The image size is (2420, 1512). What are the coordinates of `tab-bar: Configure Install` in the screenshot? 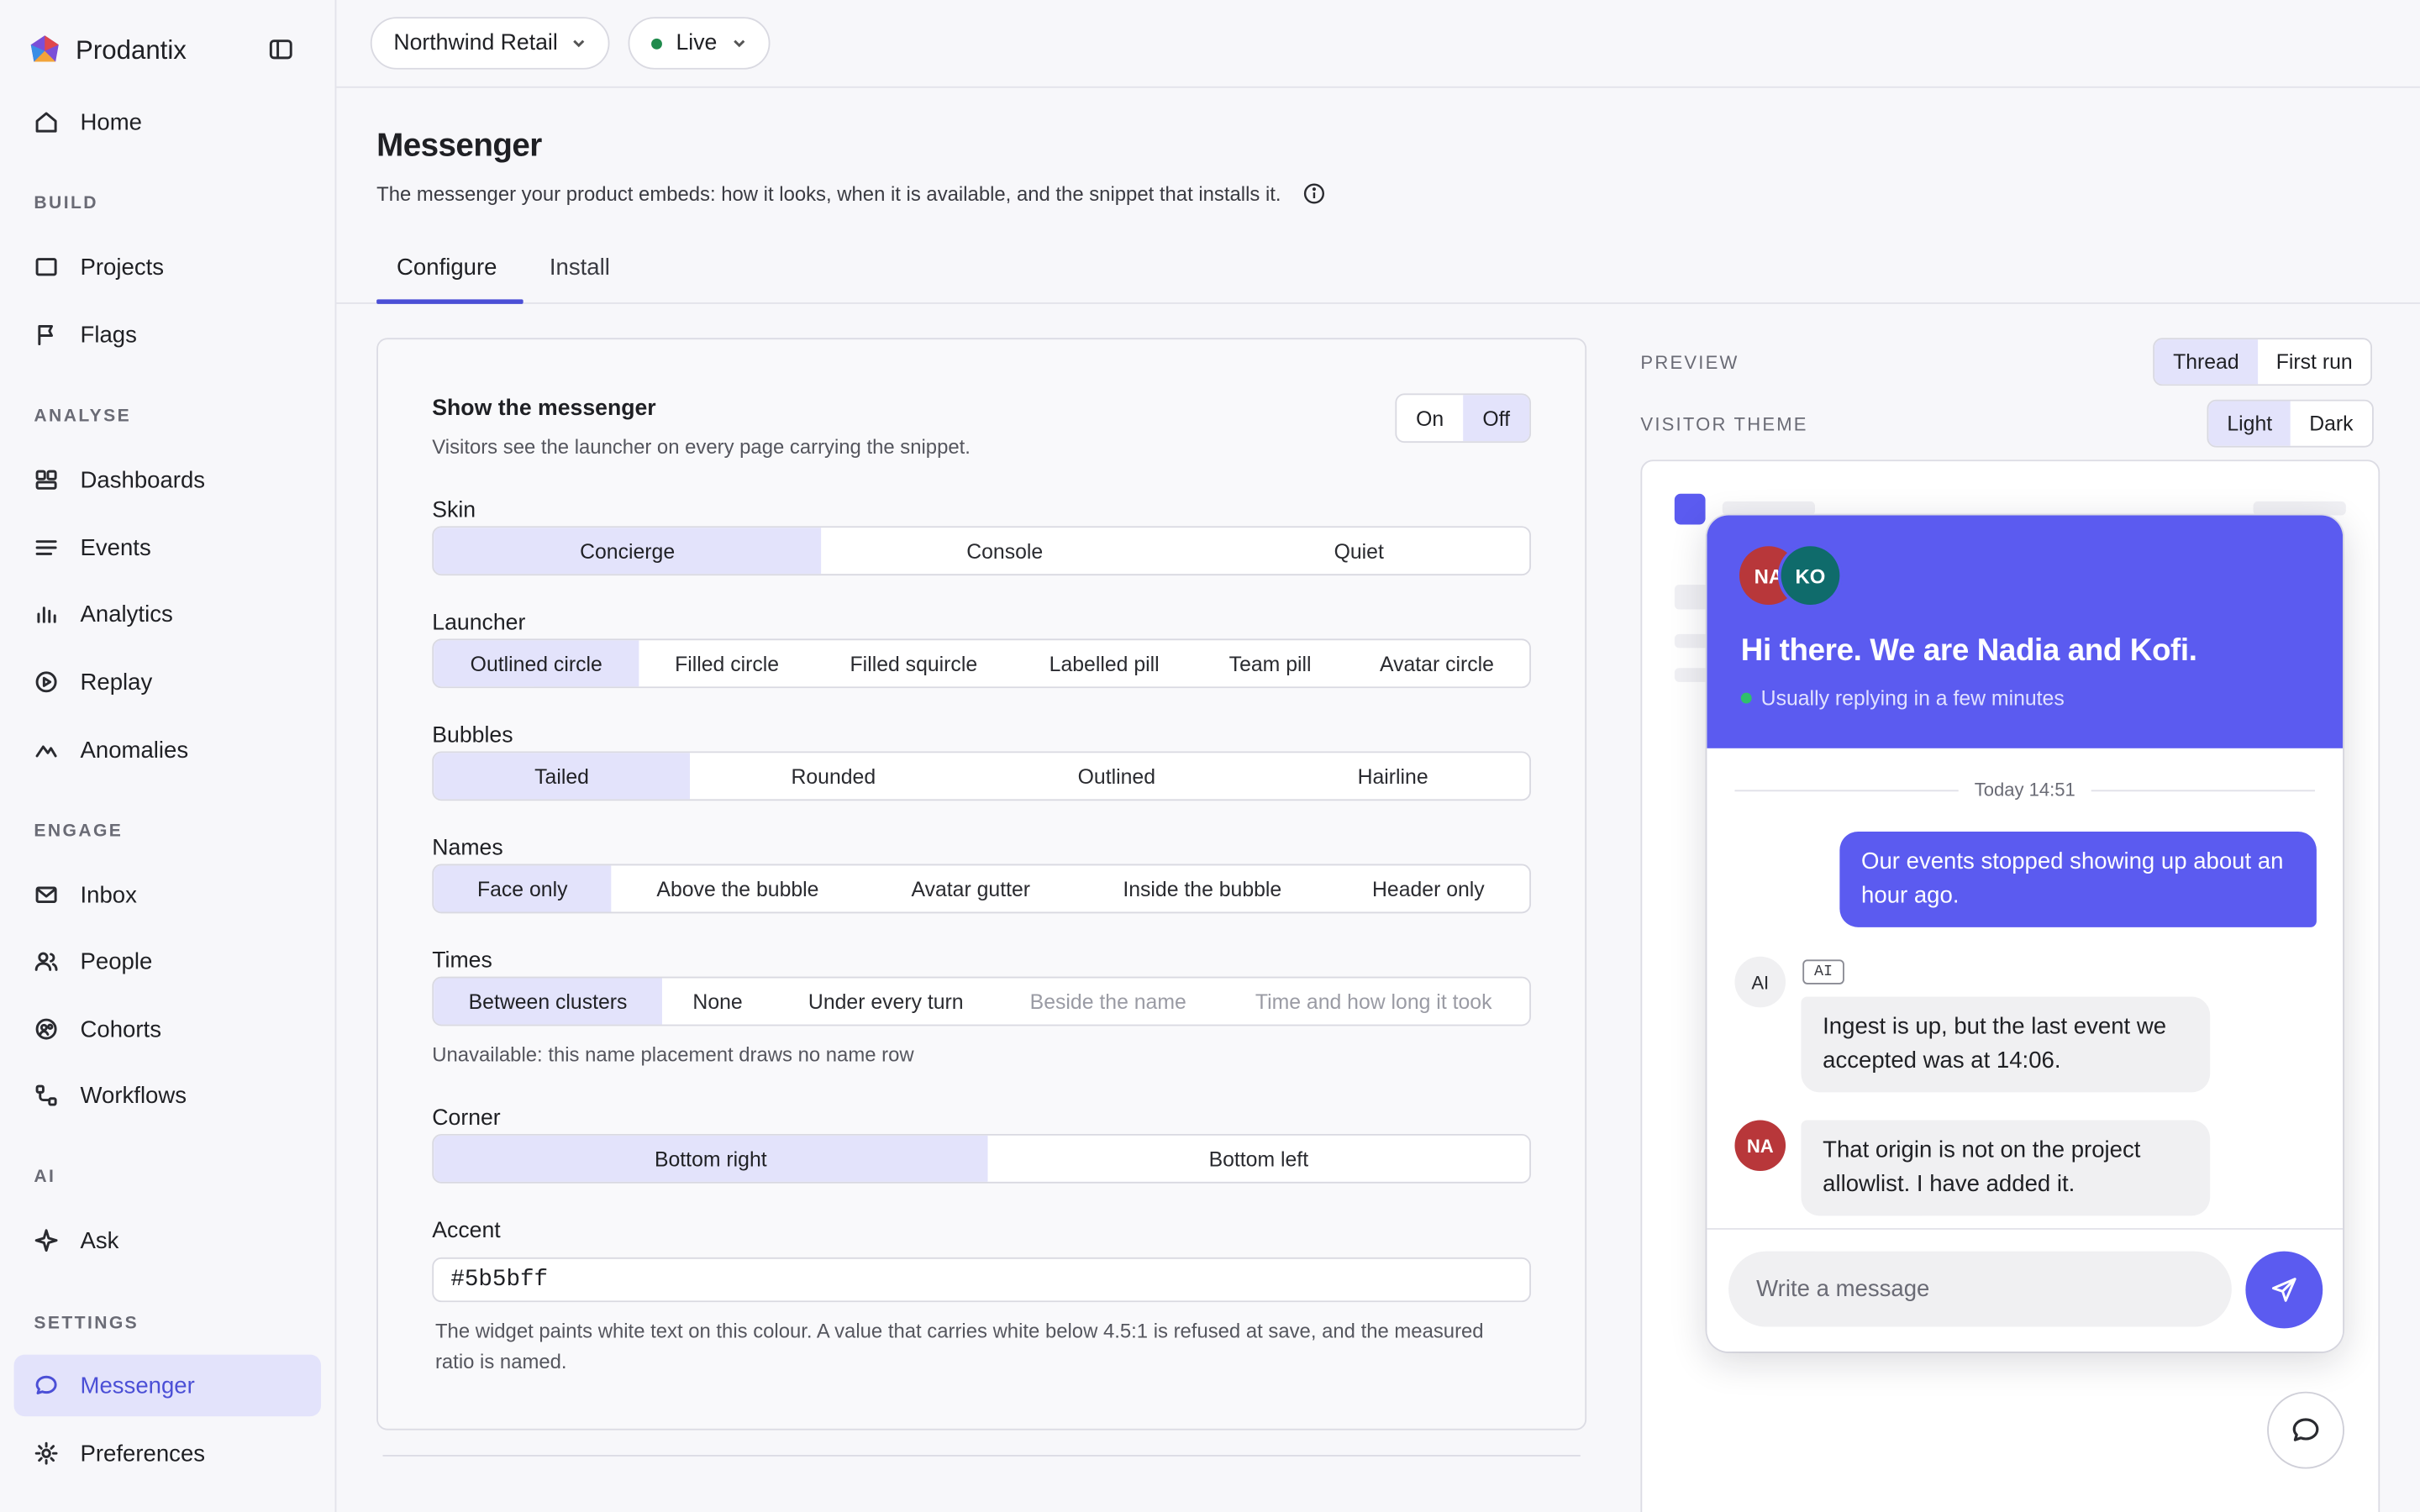 It's located at (1378, 273).